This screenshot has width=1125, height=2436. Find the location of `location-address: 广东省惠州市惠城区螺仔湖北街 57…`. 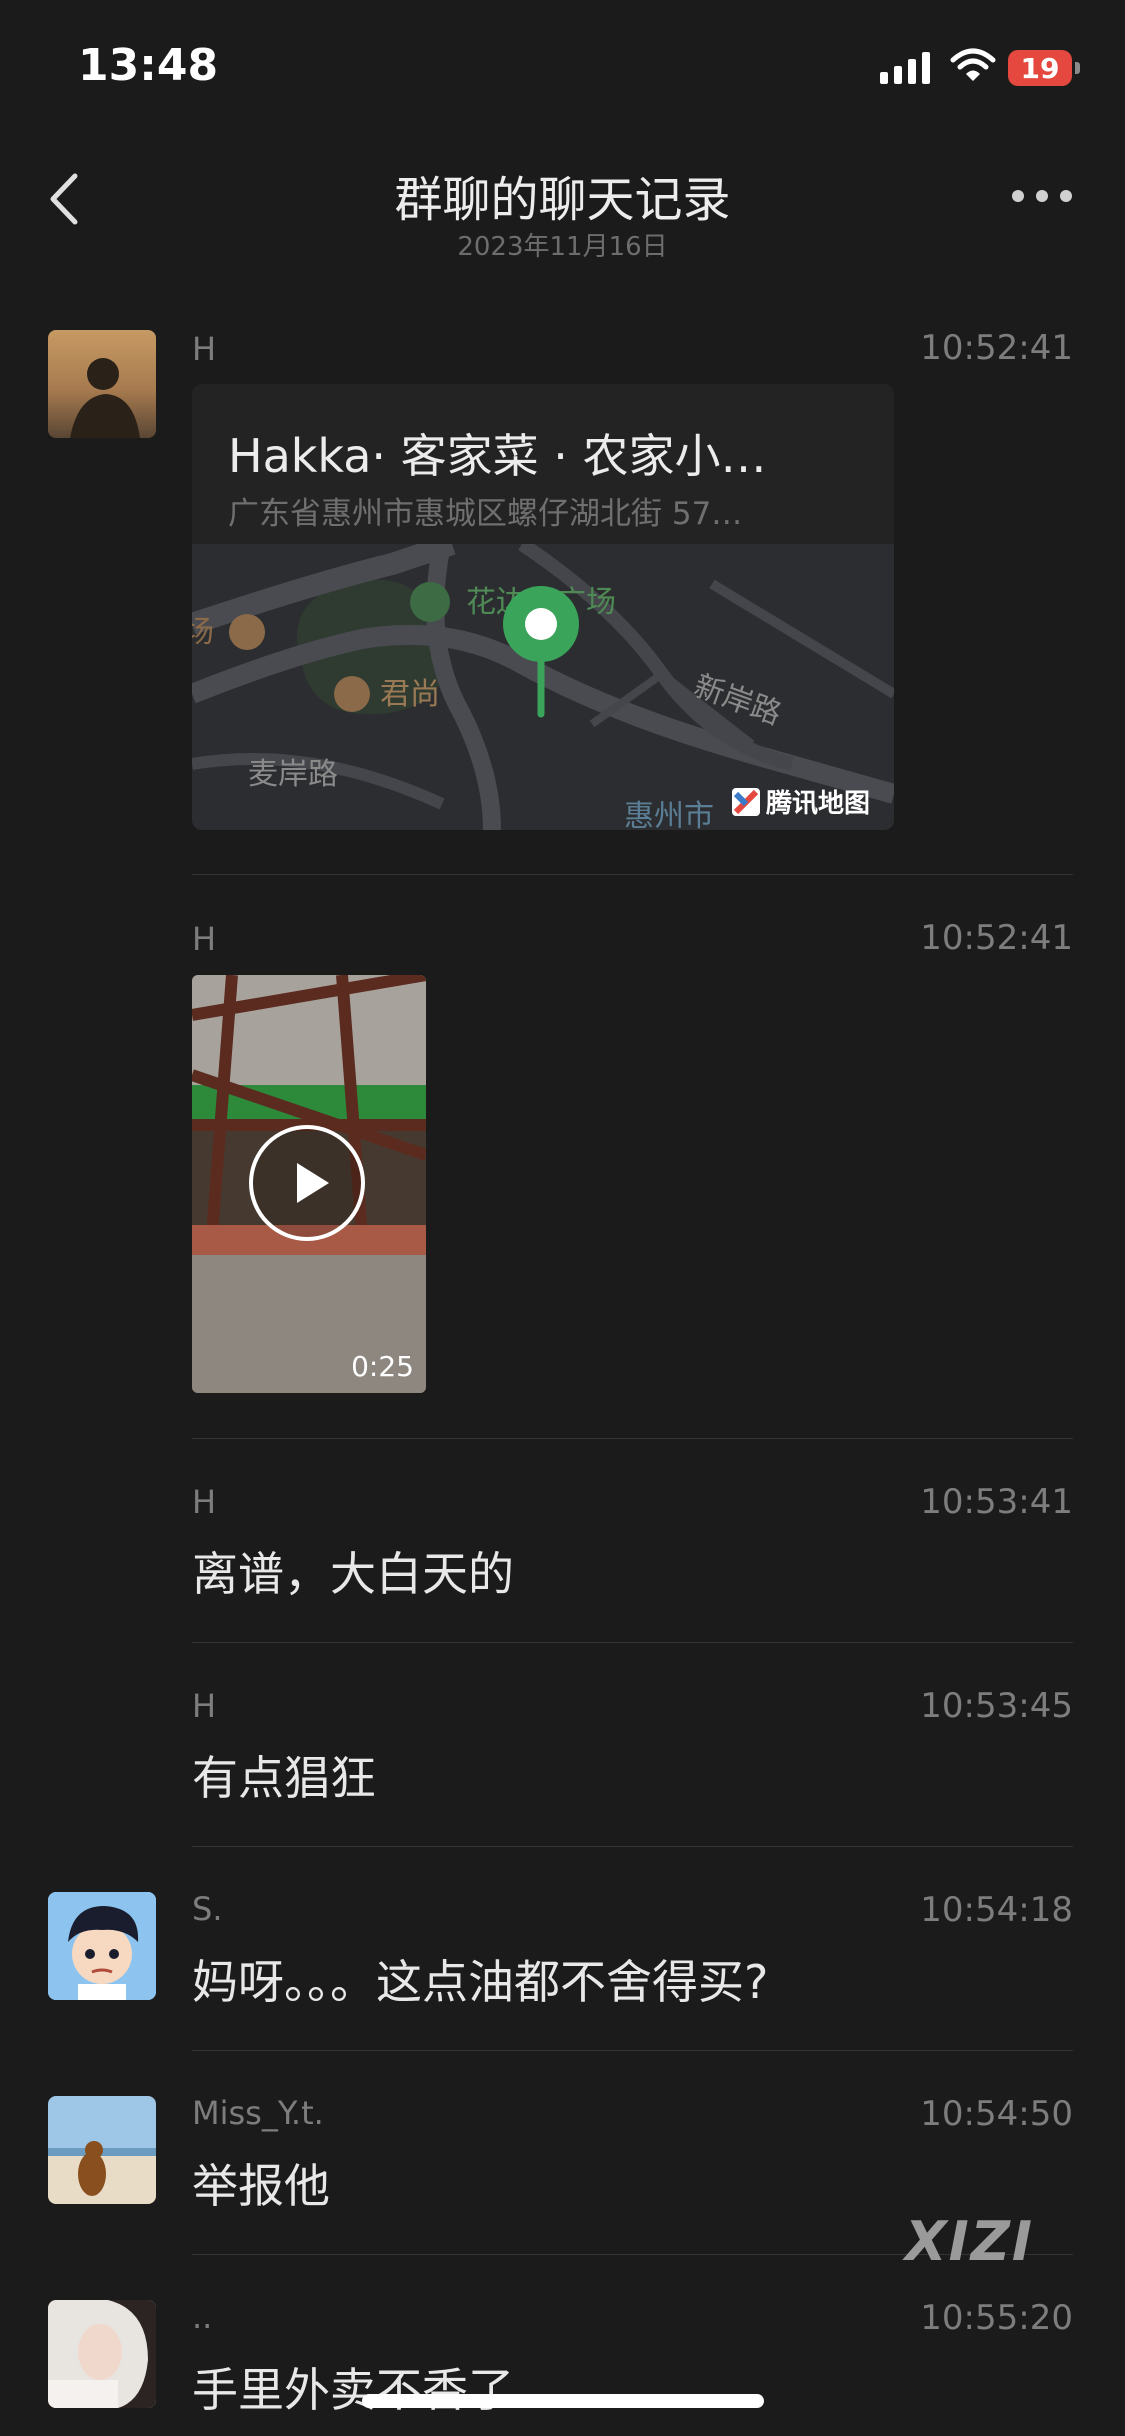

location-address: 广东省惠州市惠城区螺仔湖北街 57… is located at coordinates (485, 514).